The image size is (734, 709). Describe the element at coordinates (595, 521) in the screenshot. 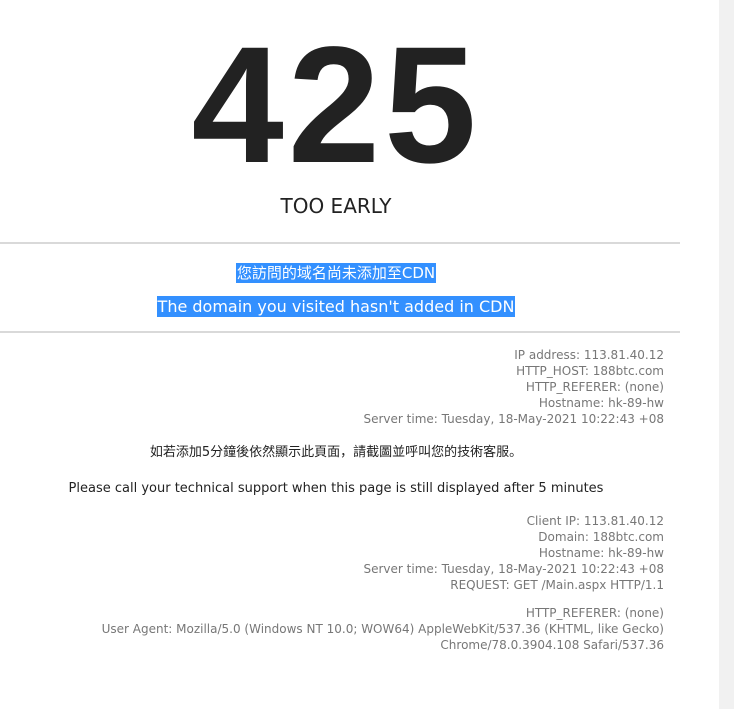

I see `client-ip: Client IP: 113.81.40.12` at that location.